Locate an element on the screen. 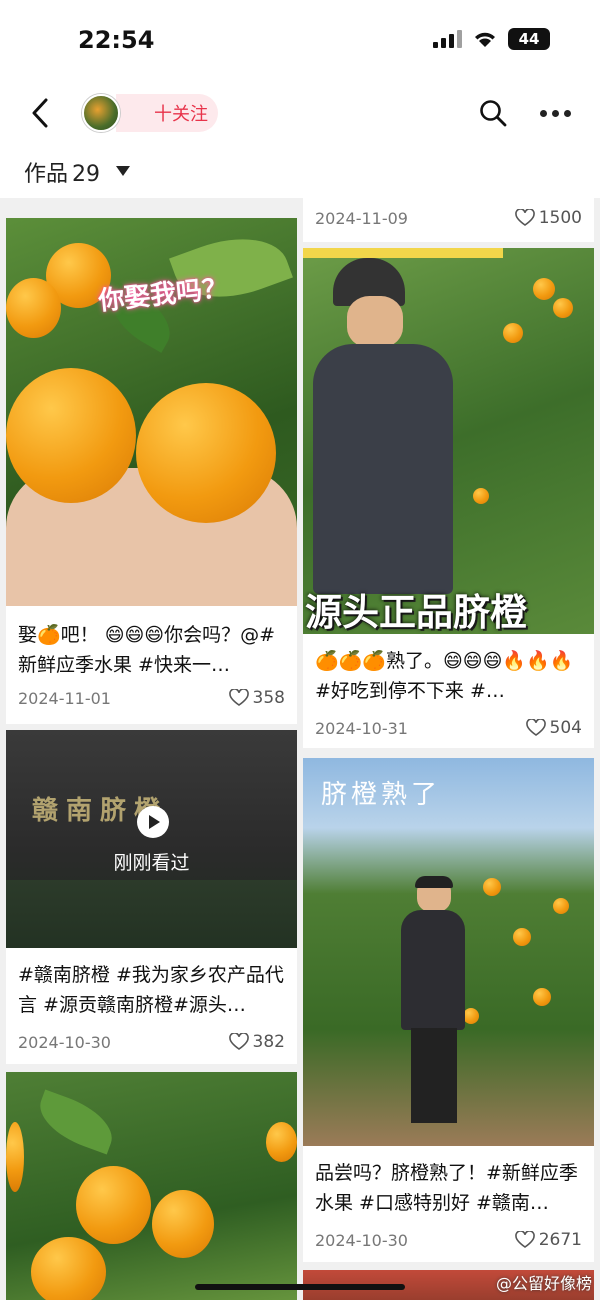 The height and width of the screenshot is (1300, 600). post-thumbnail: 你娶我吗？ is located at coordinates (151, 412).